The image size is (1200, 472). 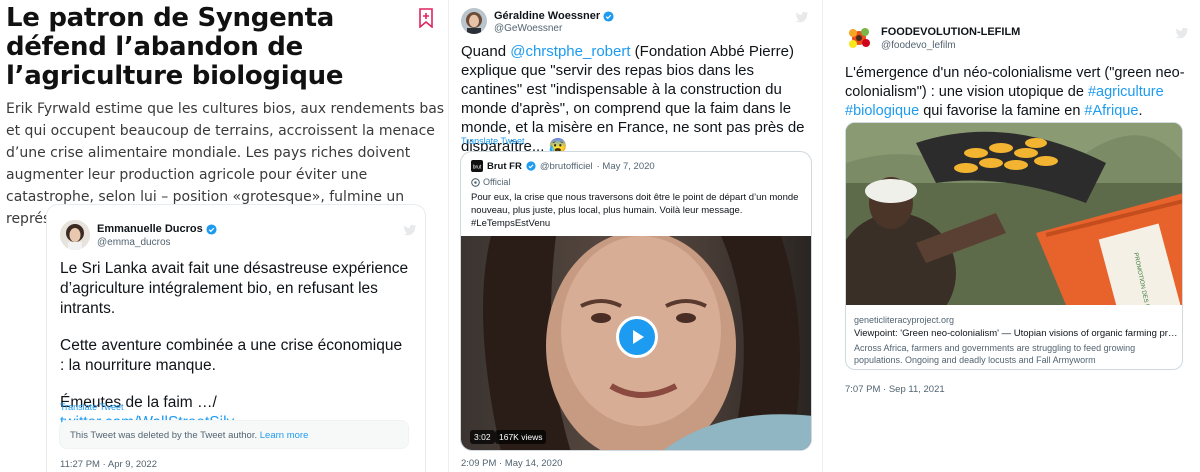 What do you see at coordinates (950, 32) in the screenshot?
I see `author-name: FOODEVOLUTION-LEFILM` at bounding box center [950, 32].